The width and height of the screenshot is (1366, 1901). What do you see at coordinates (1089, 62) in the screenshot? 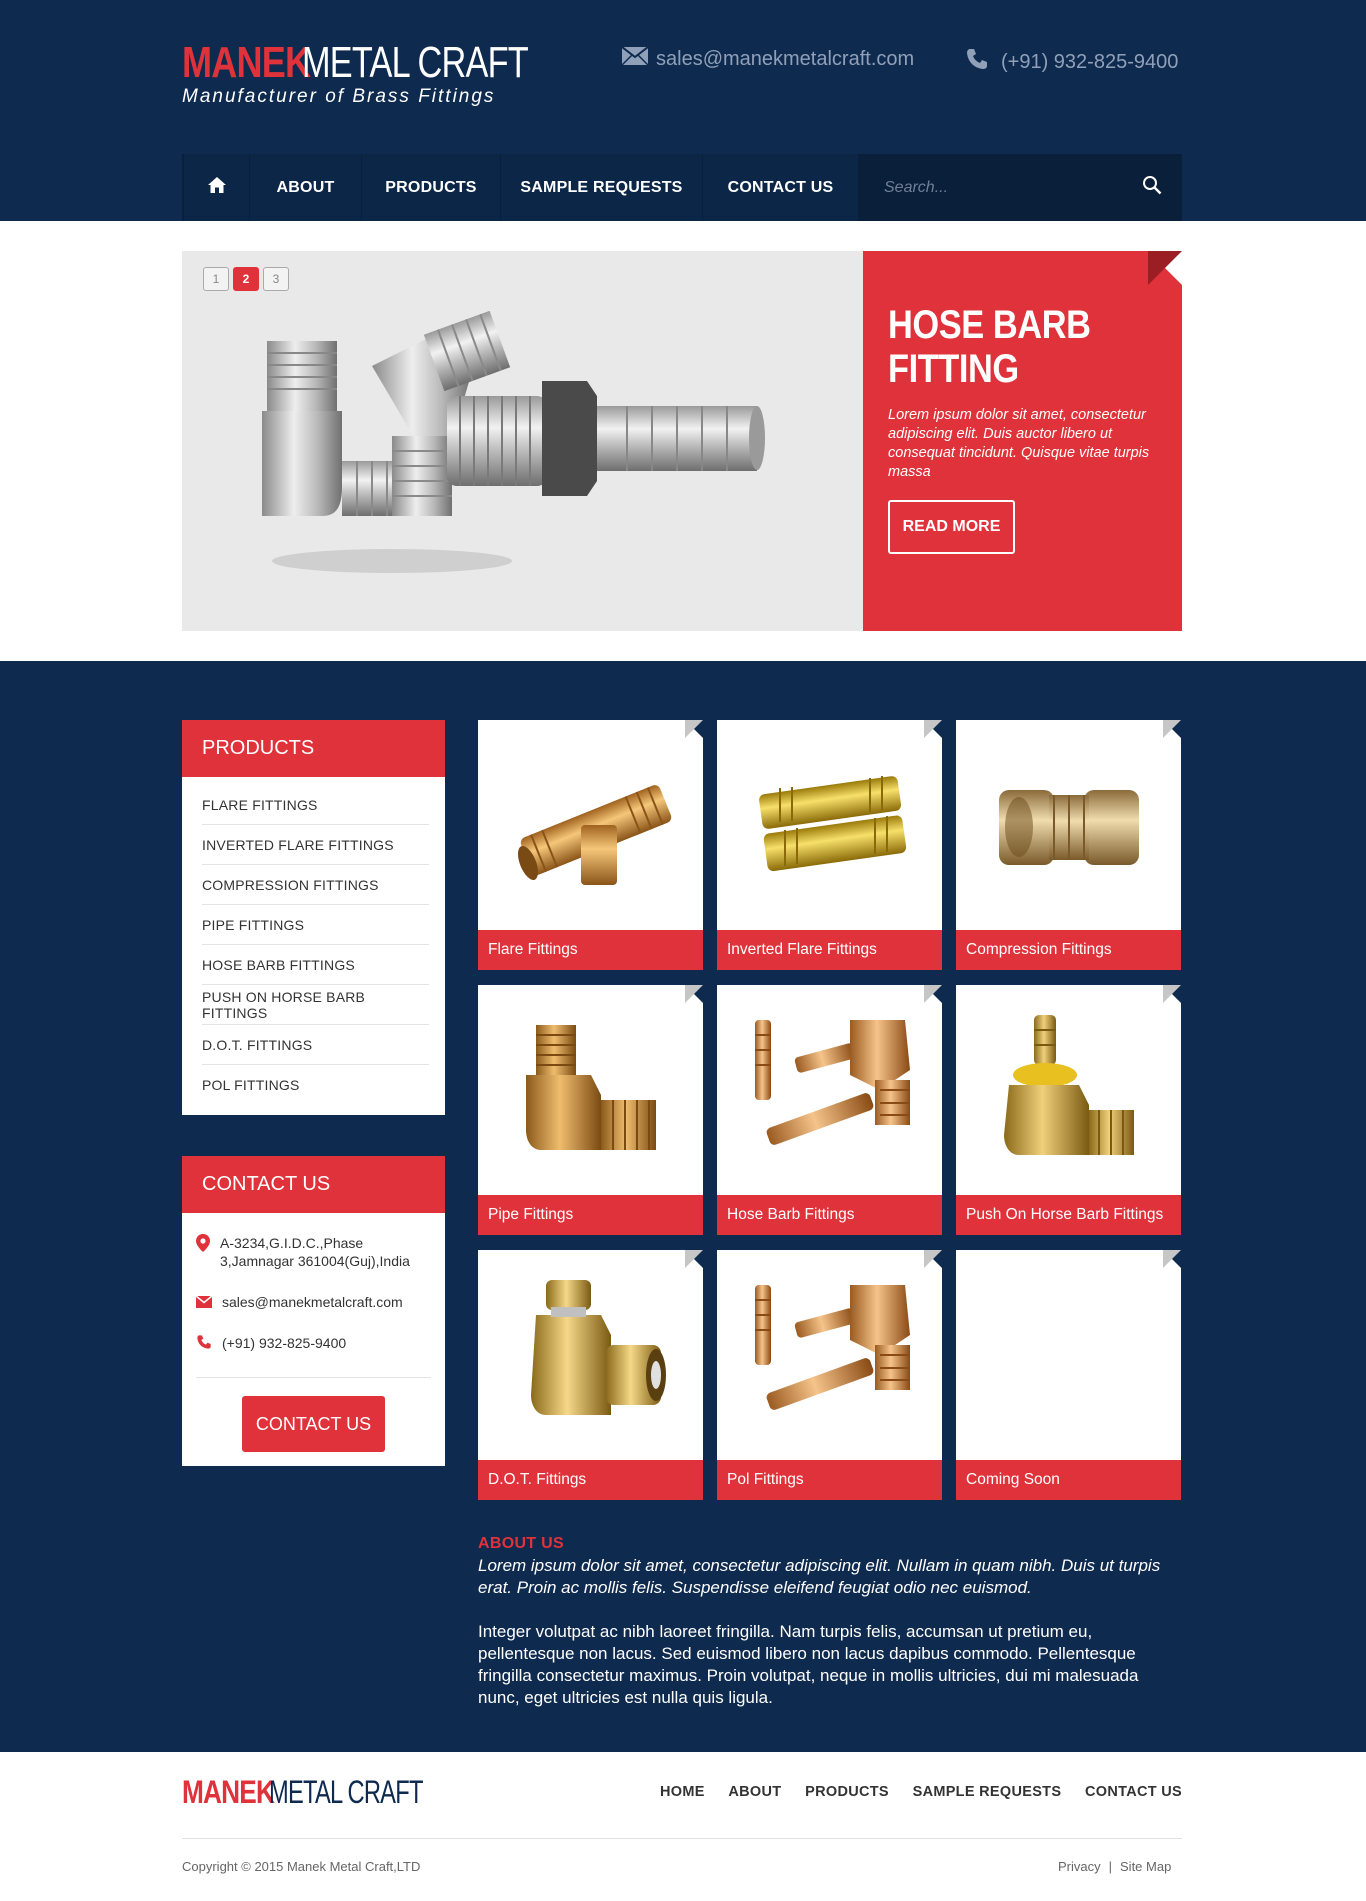
I see `header-phone-text: (+91) 932-825-9400` at bounding box center [1089, 62].